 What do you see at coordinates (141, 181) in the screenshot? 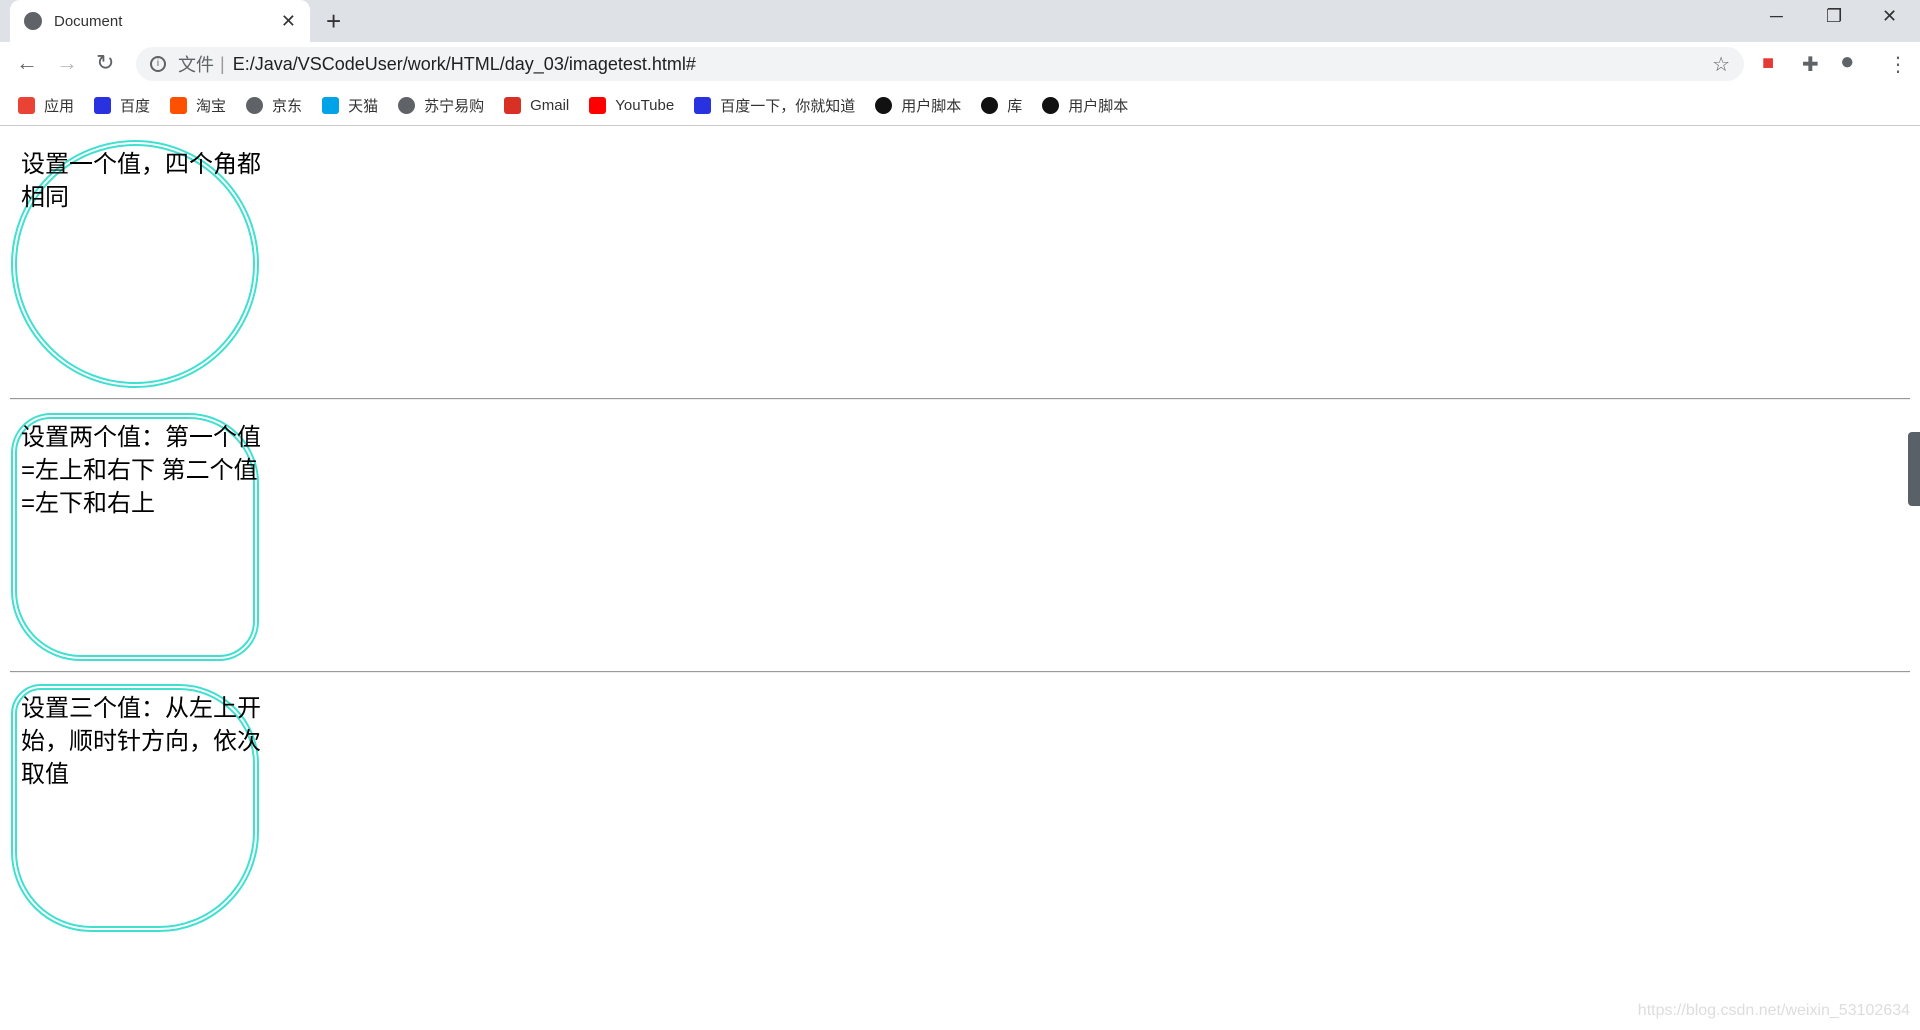
I see `box-text: 设置一个值，四个角都相同` at bounding box center [141, 181].